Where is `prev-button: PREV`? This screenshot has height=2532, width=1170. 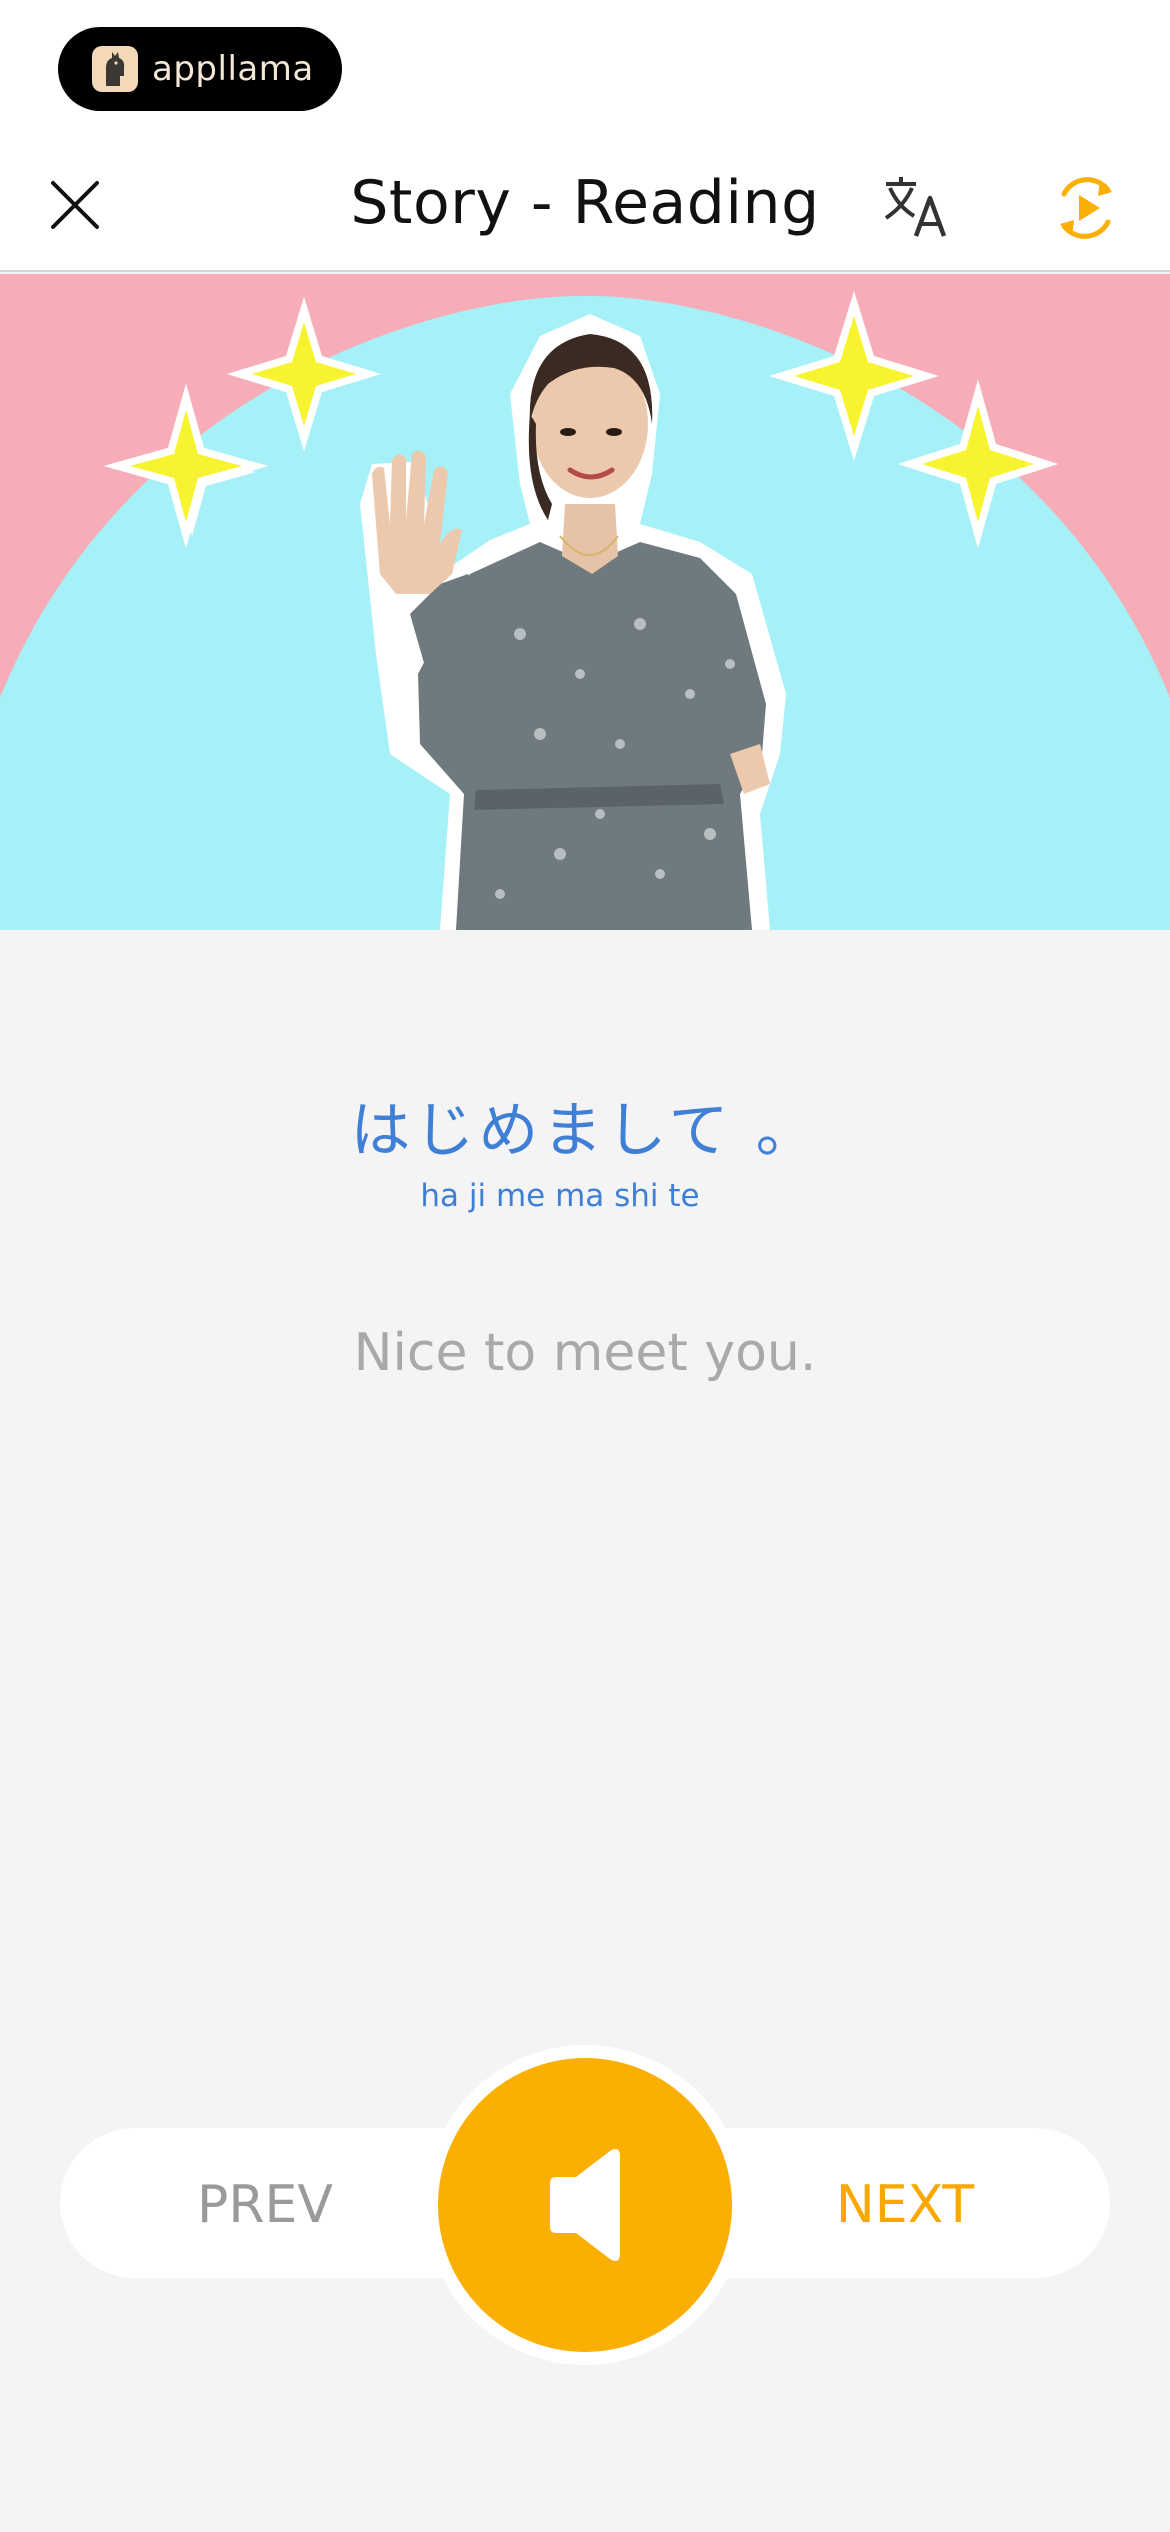 prev-button: PREV is located at coordinates (265, 2205).